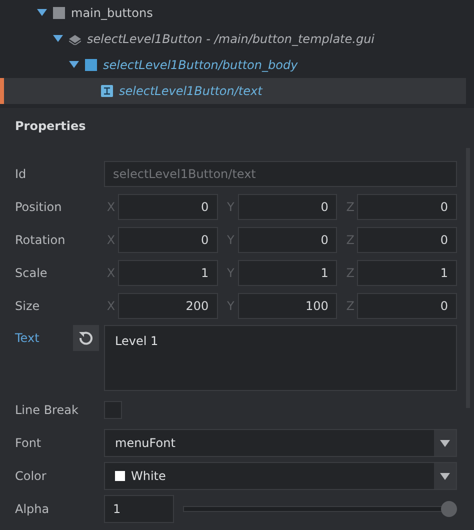 Image resolution: width=474 pixels, height=530 pixels. Describe the element at coordinates (28, 443) in the screenshot. I see `property-label: Font` at that location.